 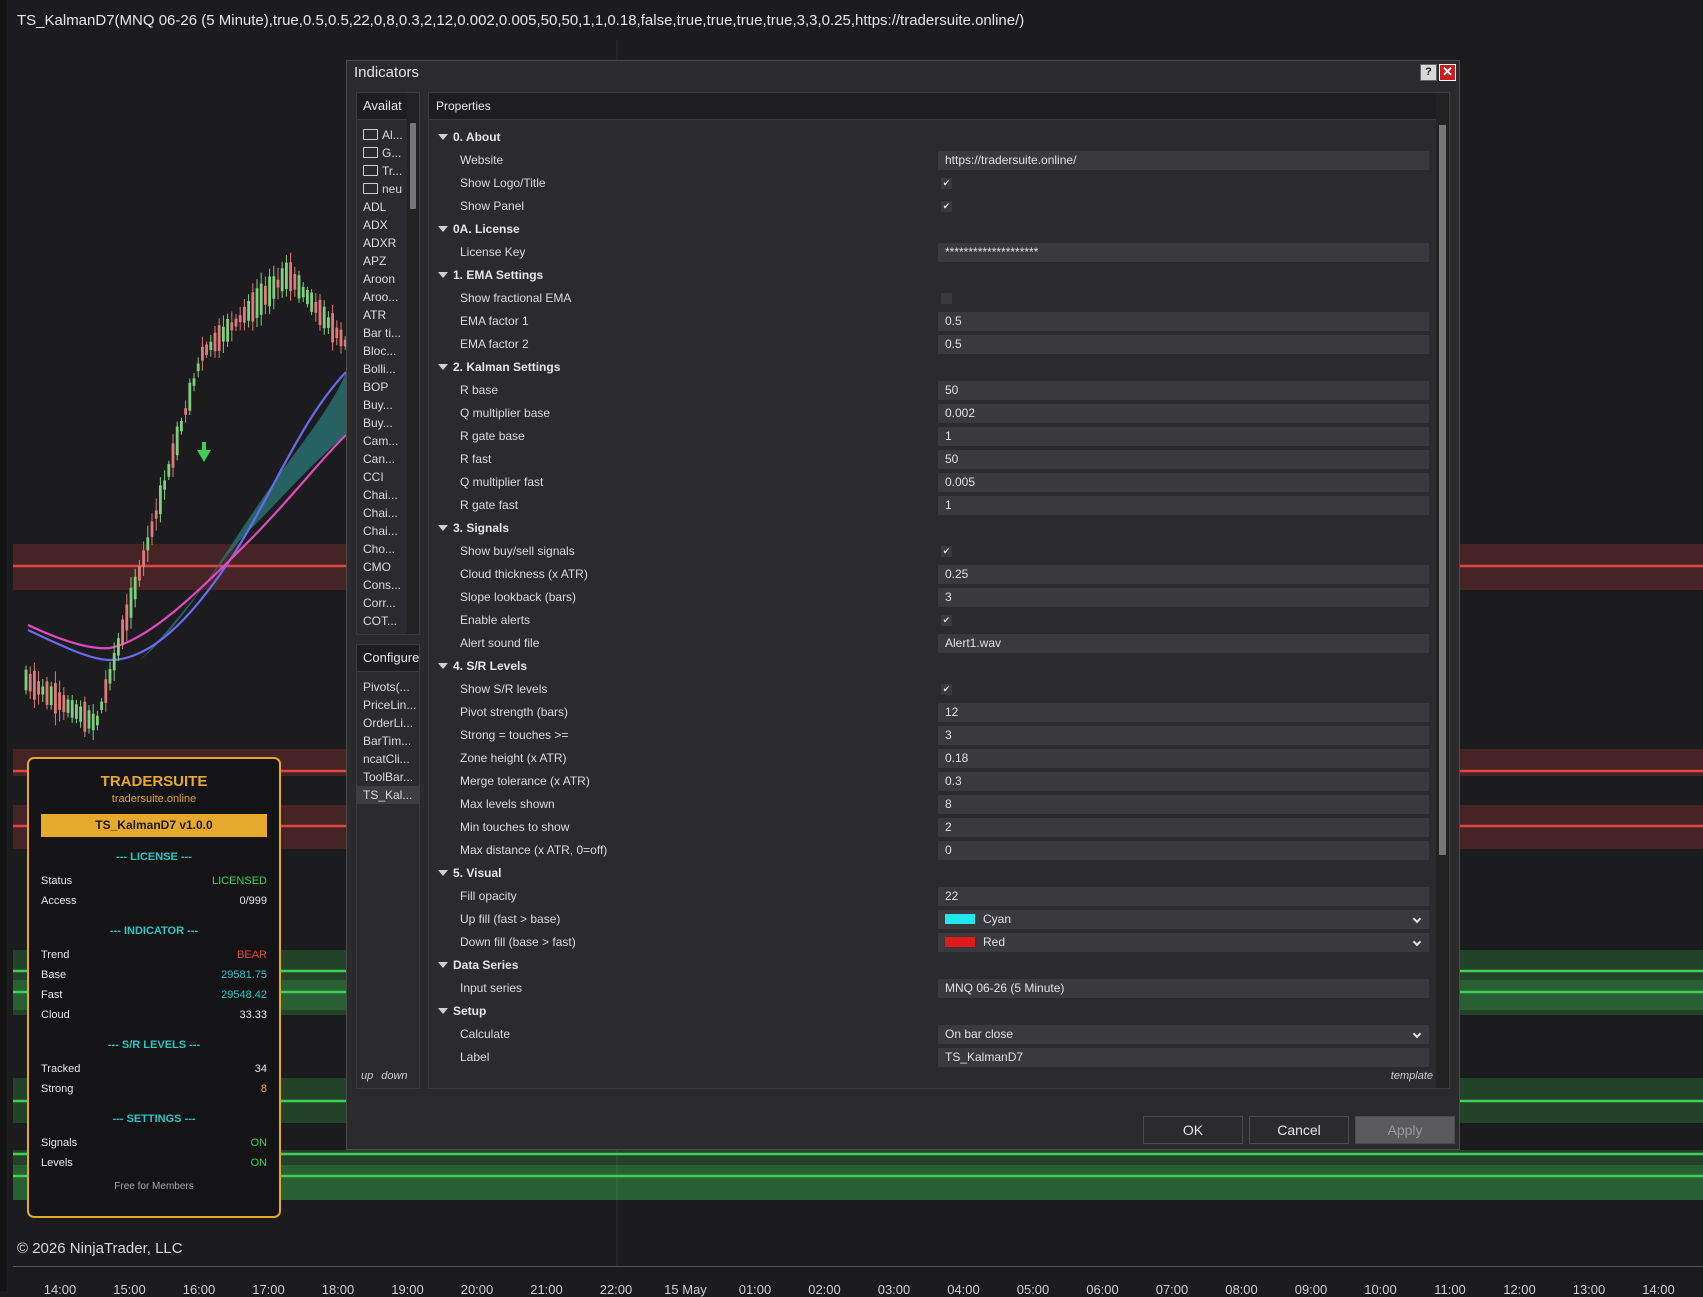 I want to click on properties-scrollbar, so click(x=1442, y=590).